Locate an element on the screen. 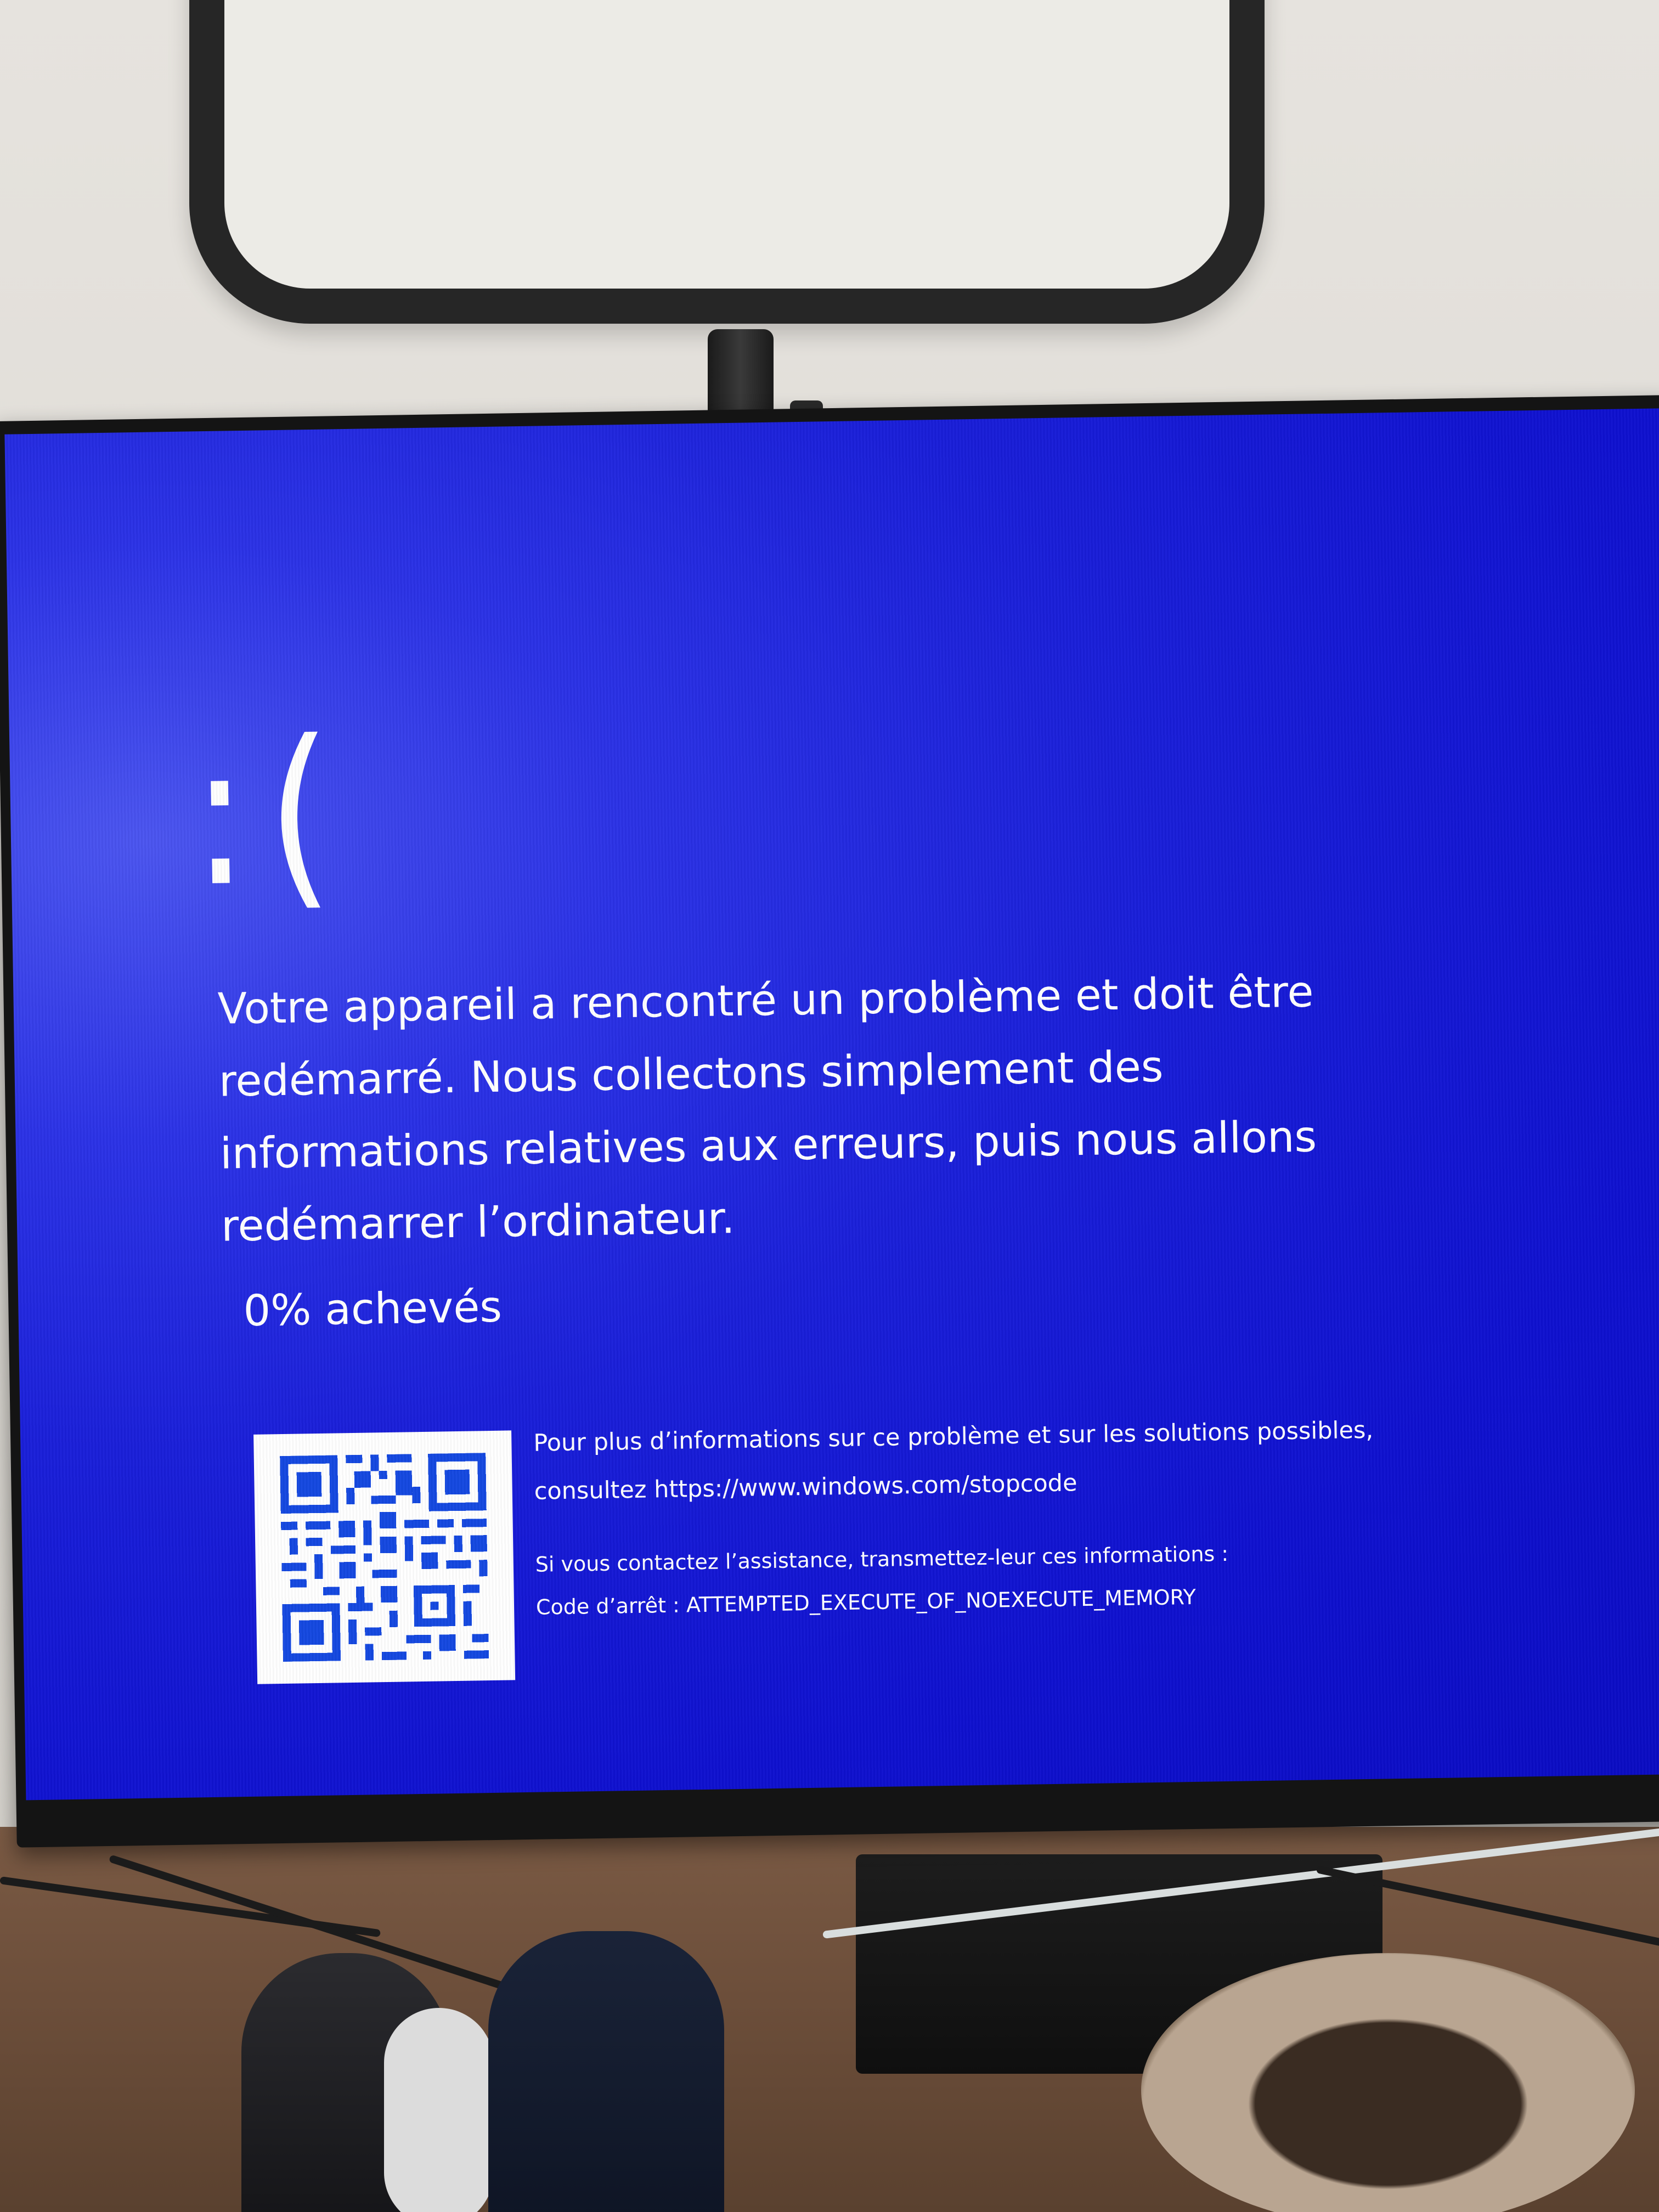 The width and height of the screenshot is (1659, 2212). qr-code-icon is located at coordinates (385, 1557).